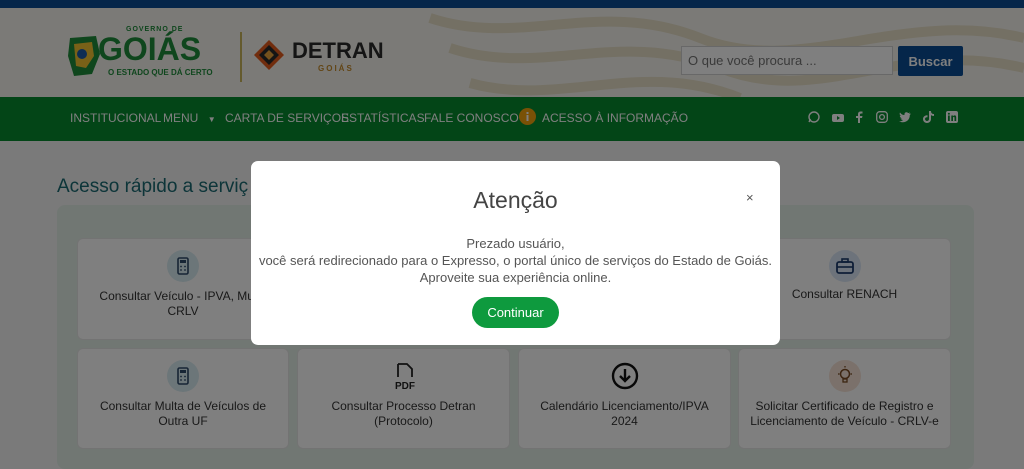  I want to click on continue-button: Continuar, so click(515, 312).